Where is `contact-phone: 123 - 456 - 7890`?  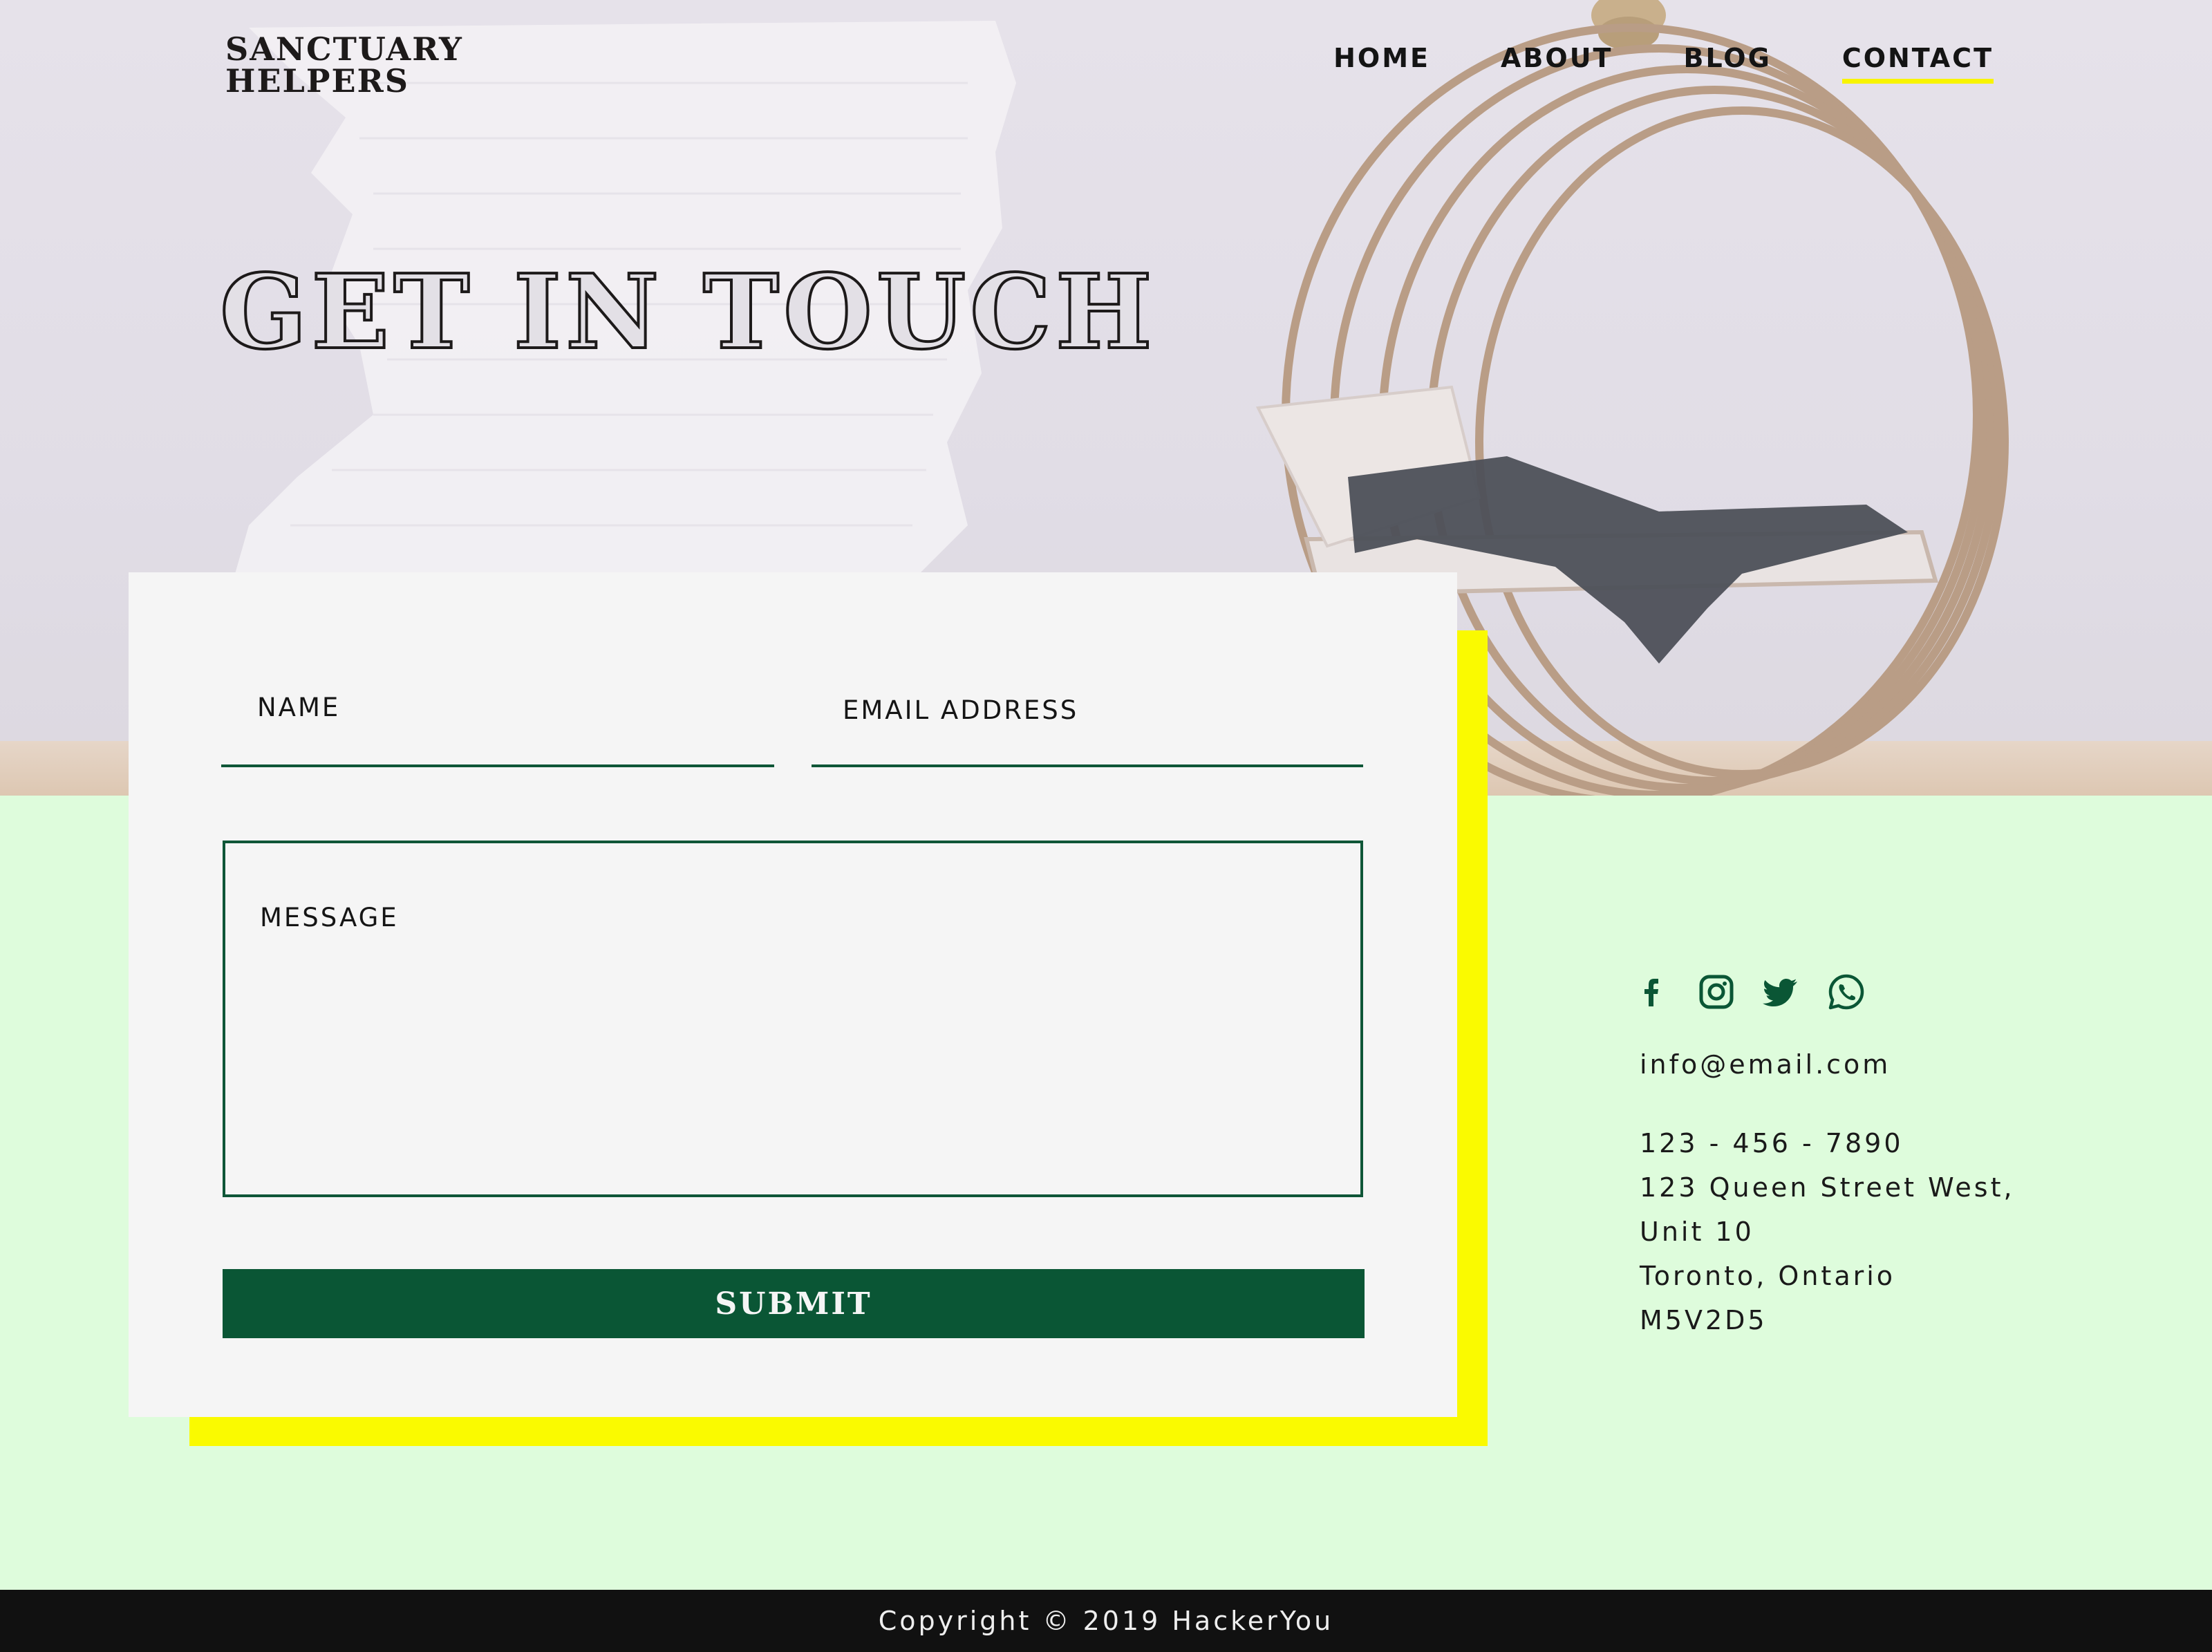
contact-phone: 123 - 456 - 7890 is located at coordinates (1827, 1143).